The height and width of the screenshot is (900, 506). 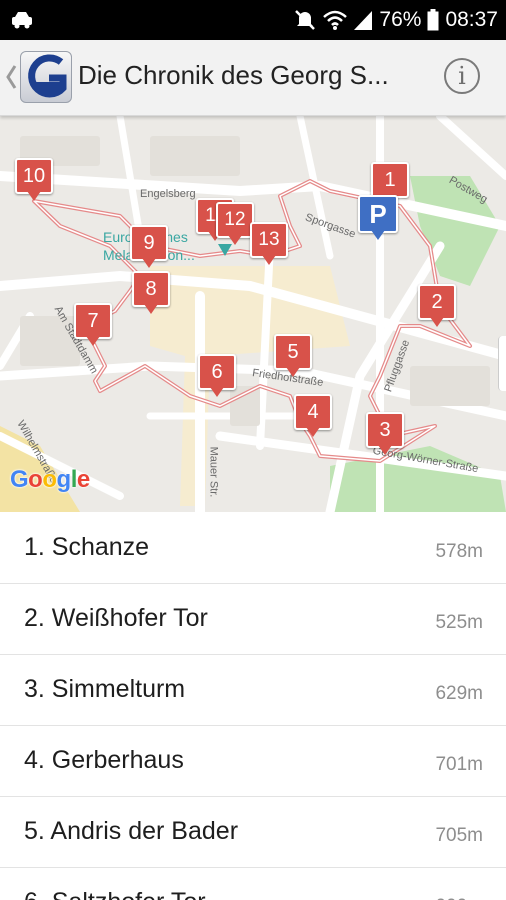 What do you see at coordinates (459, 551) in the screenshot?
I see `list-item-distance: 578m` at bounding box center [459, 551].